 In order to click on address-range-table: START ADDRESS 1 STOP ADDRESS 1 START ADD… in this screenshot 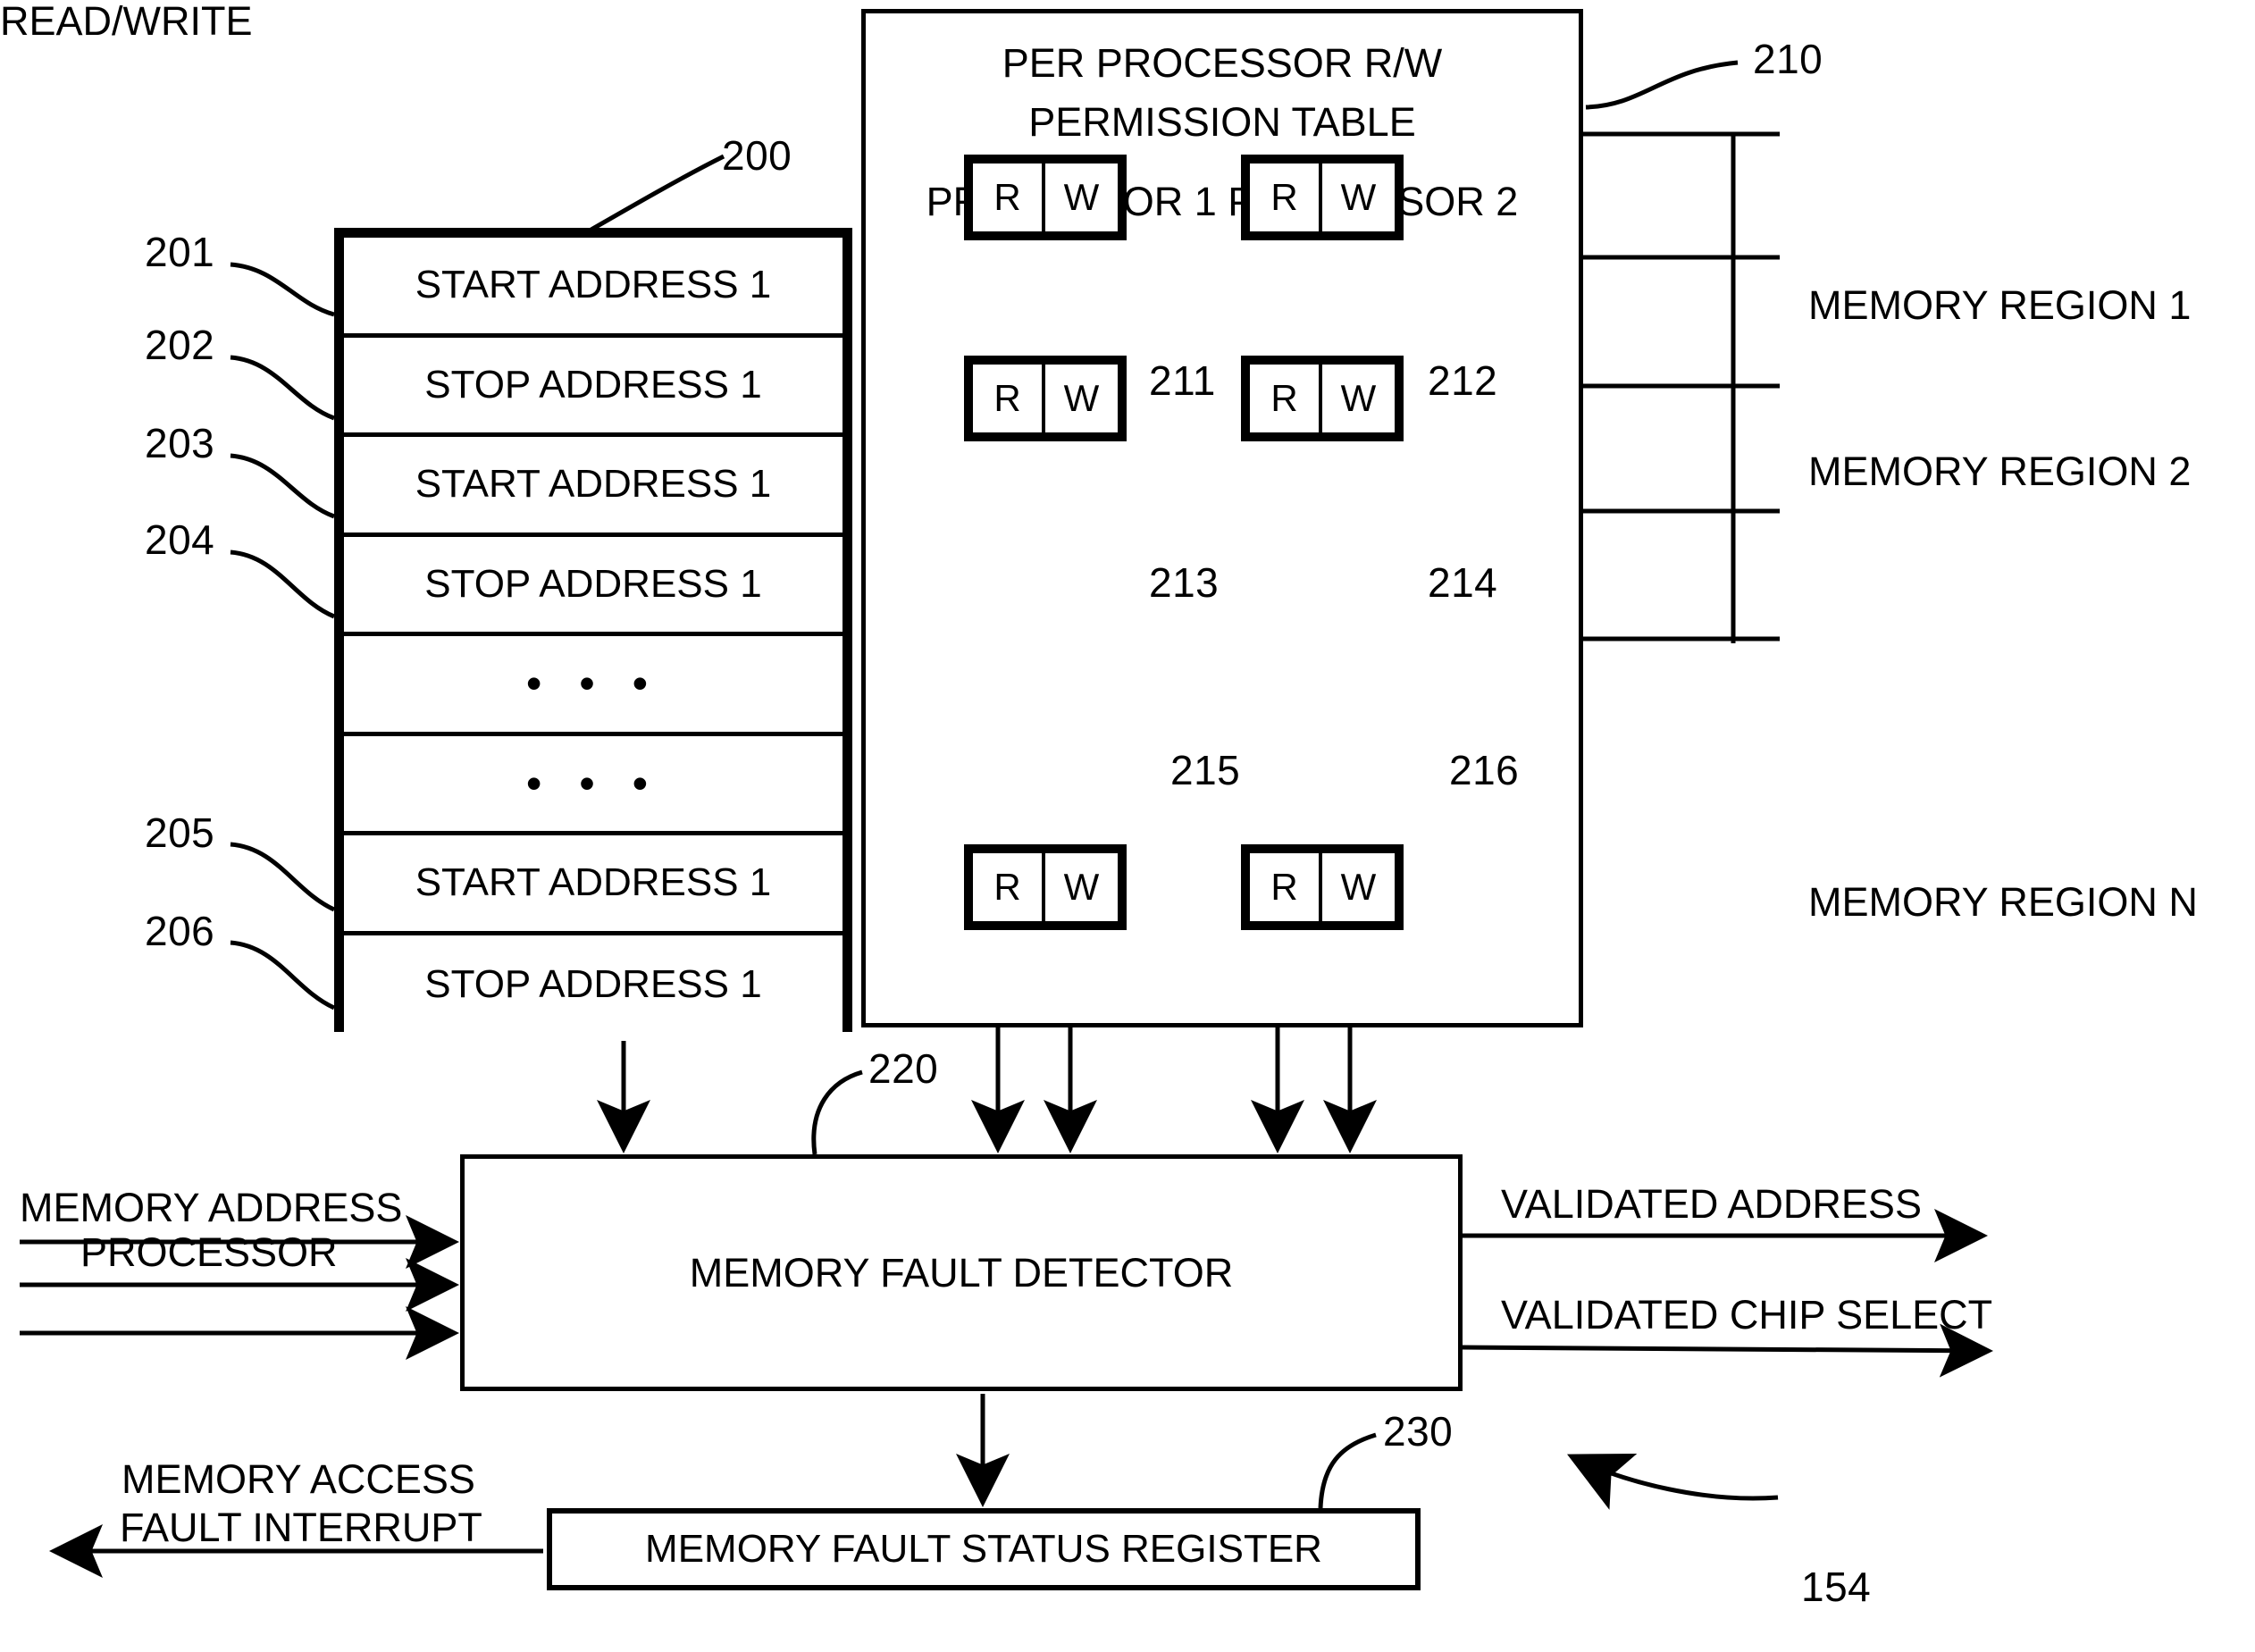, I will do `click(593, 631)`.